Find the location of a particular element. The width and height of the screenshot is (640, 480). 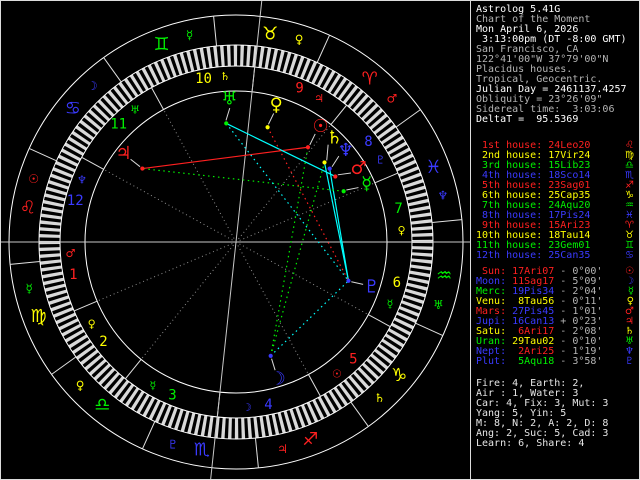

house-ruler-icon: ♃ is located at coordinates (319, 98).